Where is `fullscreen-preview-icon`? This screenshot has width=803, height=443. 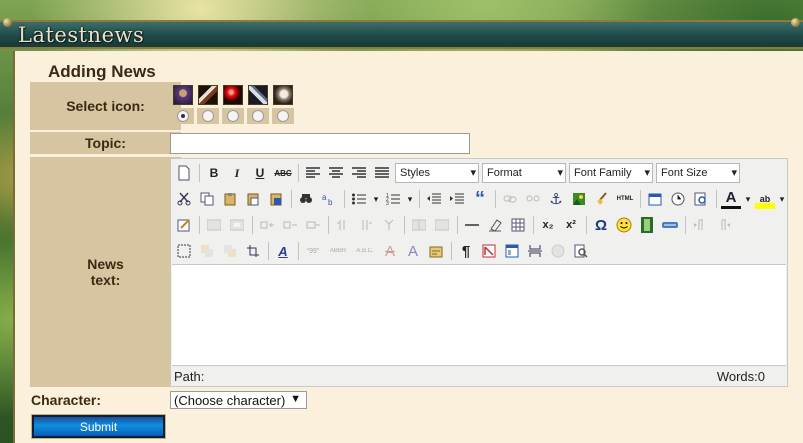
fullscreen-preview-icon is located at coordinates (581, 251).